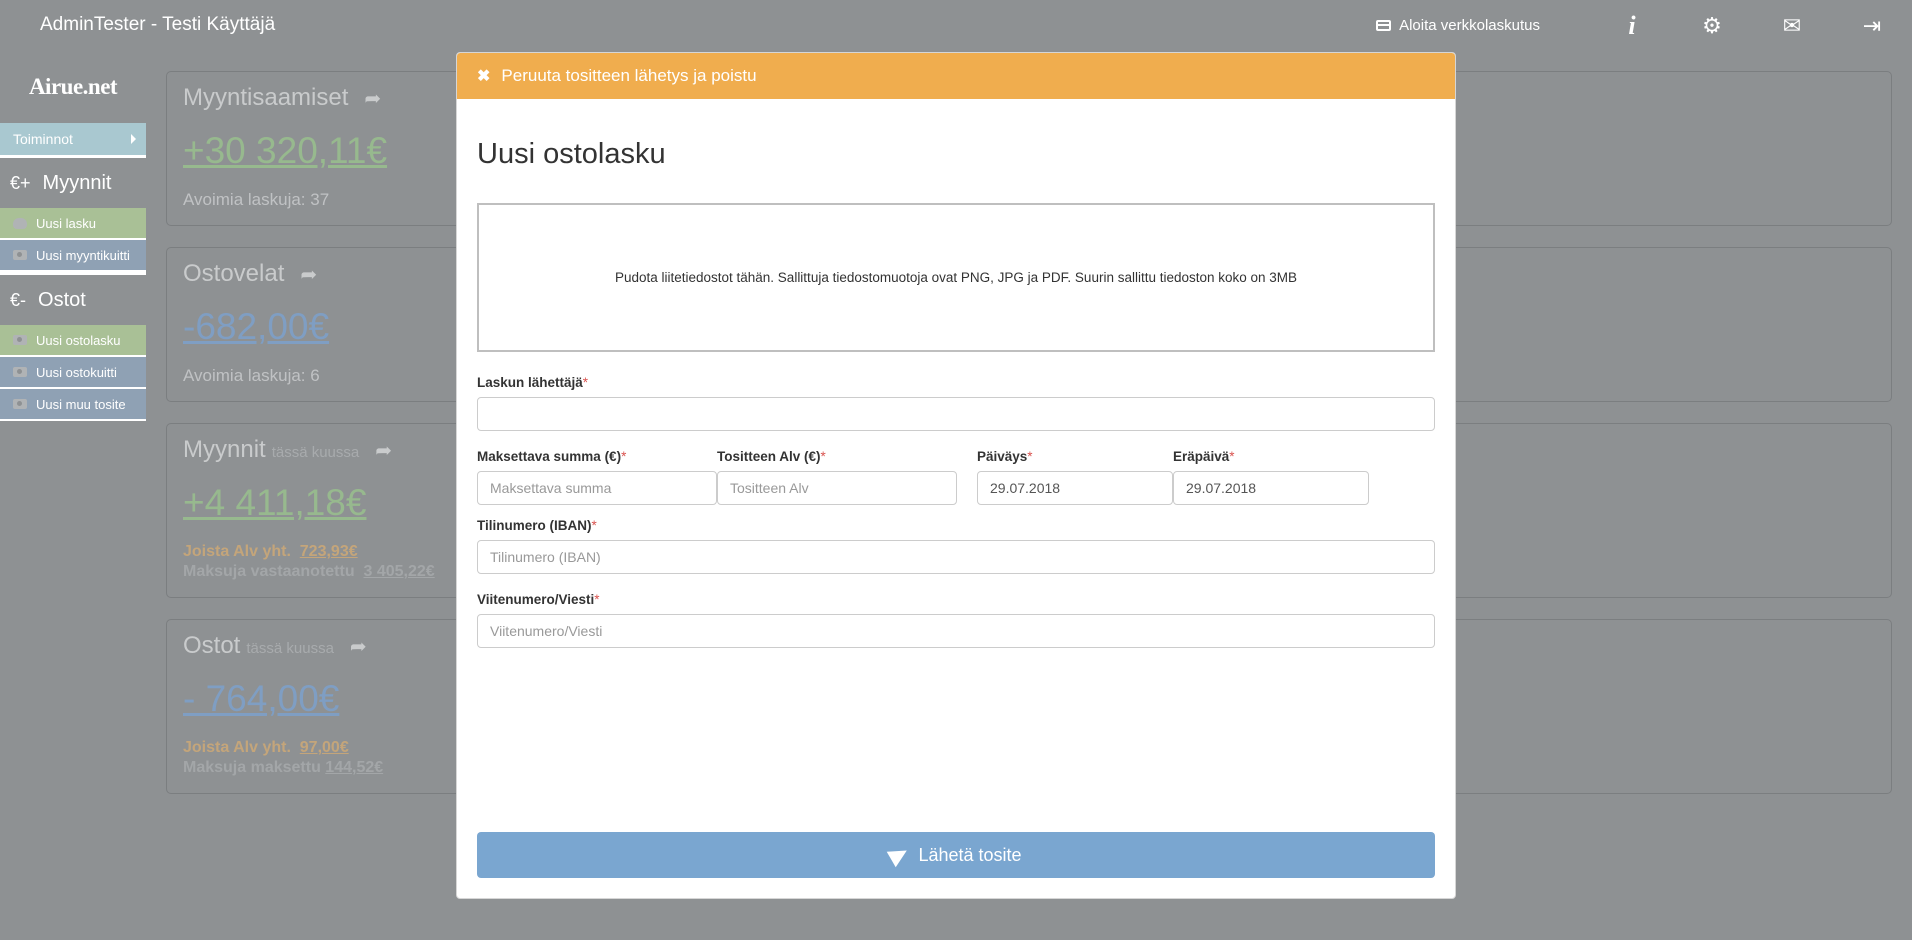 The image size is (1912, 940). Describe the element at coordinates (256, 327) in the screenshot. I see `card-value: -682,00€` at that location.